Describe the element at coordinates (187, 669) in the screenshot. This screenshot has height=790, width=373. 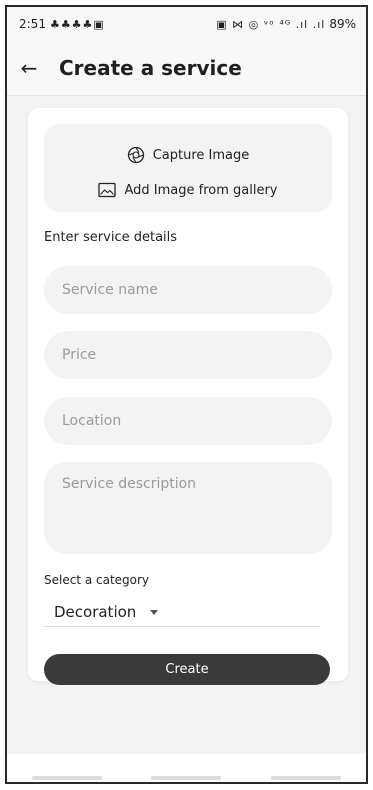
I see `create-button: Create` at that location.